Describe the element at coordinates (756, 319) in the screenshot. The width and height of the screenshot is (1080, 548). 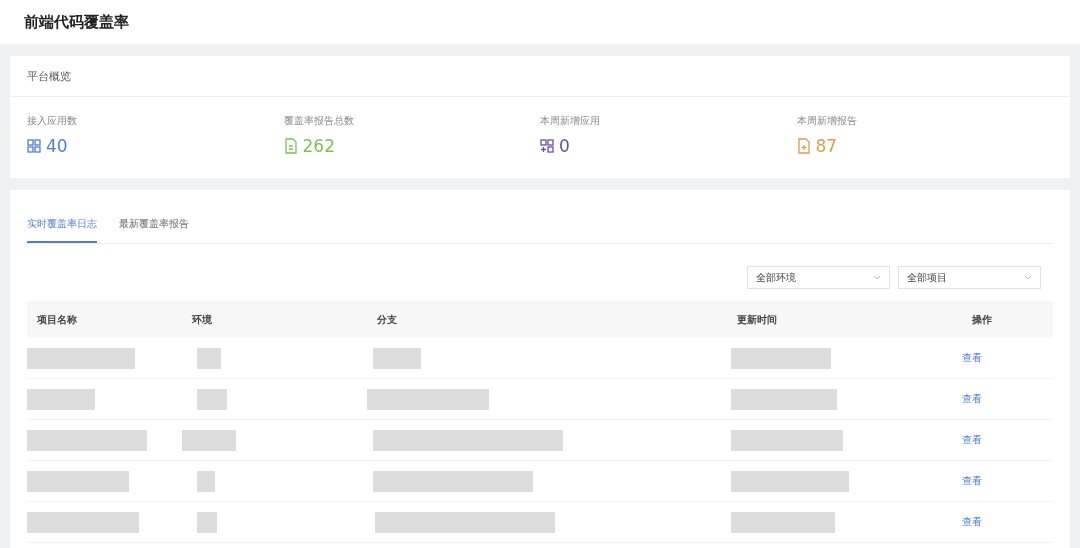
I see `column-header: 更新时间` at that location.